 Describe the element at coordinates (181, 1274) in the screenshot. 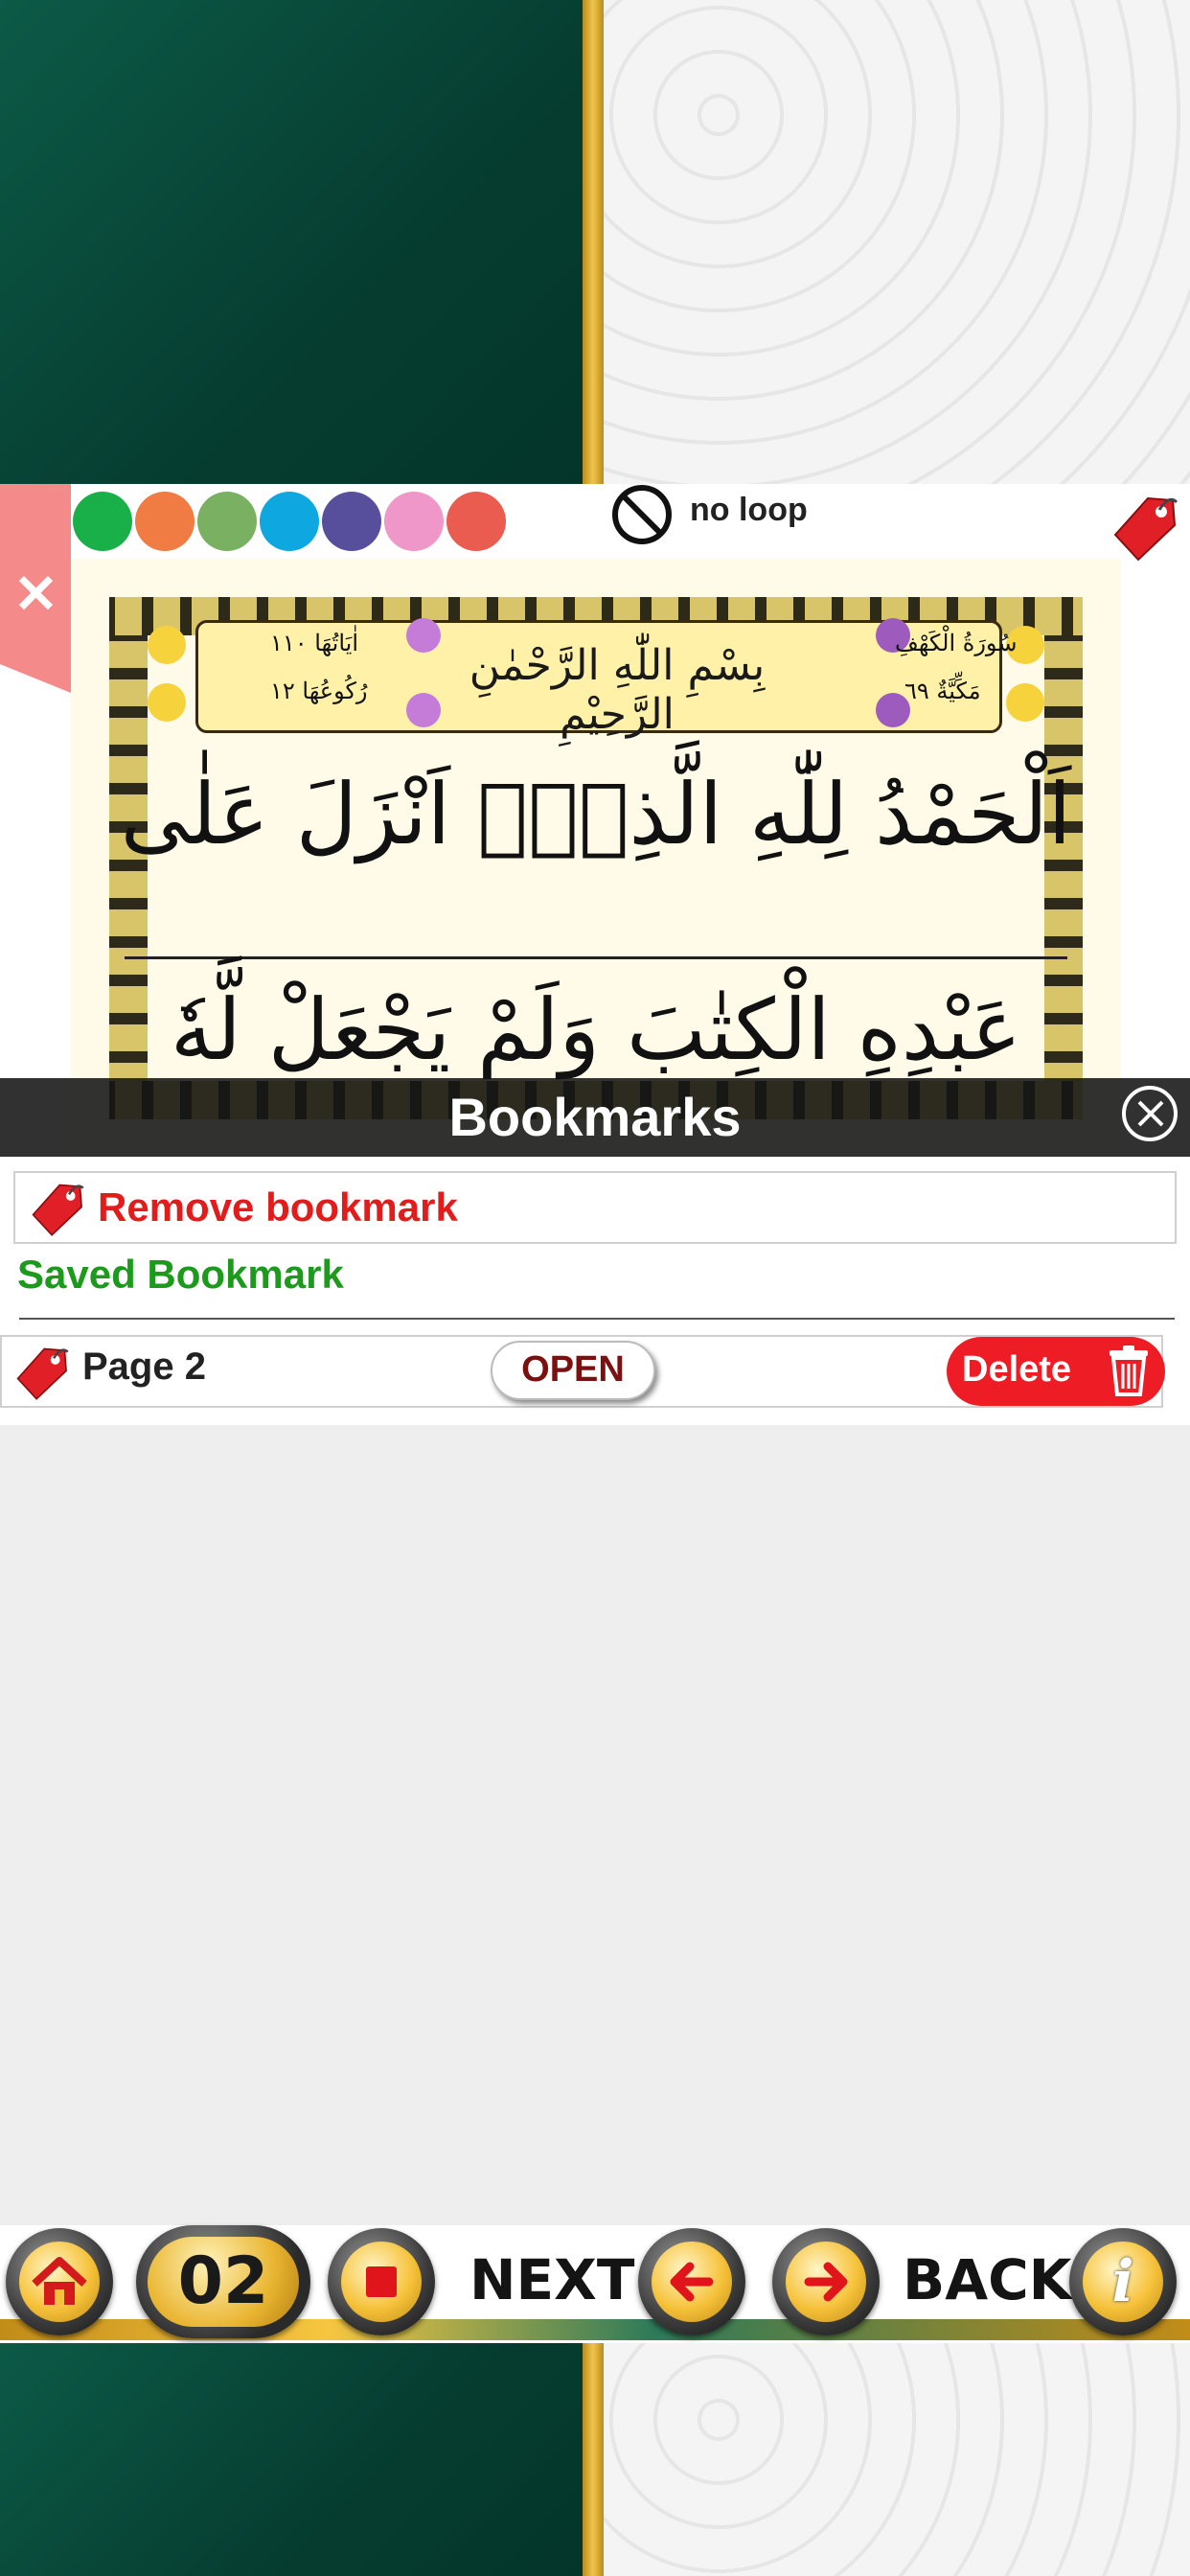

I see `saved-bookmark-heading: Saved Bookmark` at that location.